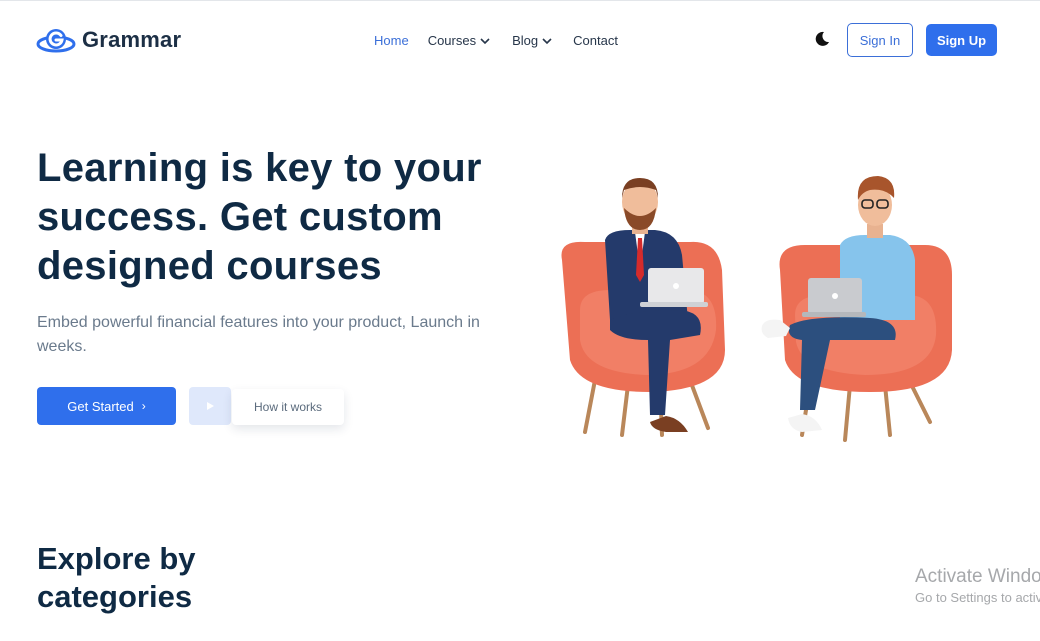 The width and height of the screenshot is (1040, 641). I want to click on sign-up-button: Sign Up, so click(961, 40).